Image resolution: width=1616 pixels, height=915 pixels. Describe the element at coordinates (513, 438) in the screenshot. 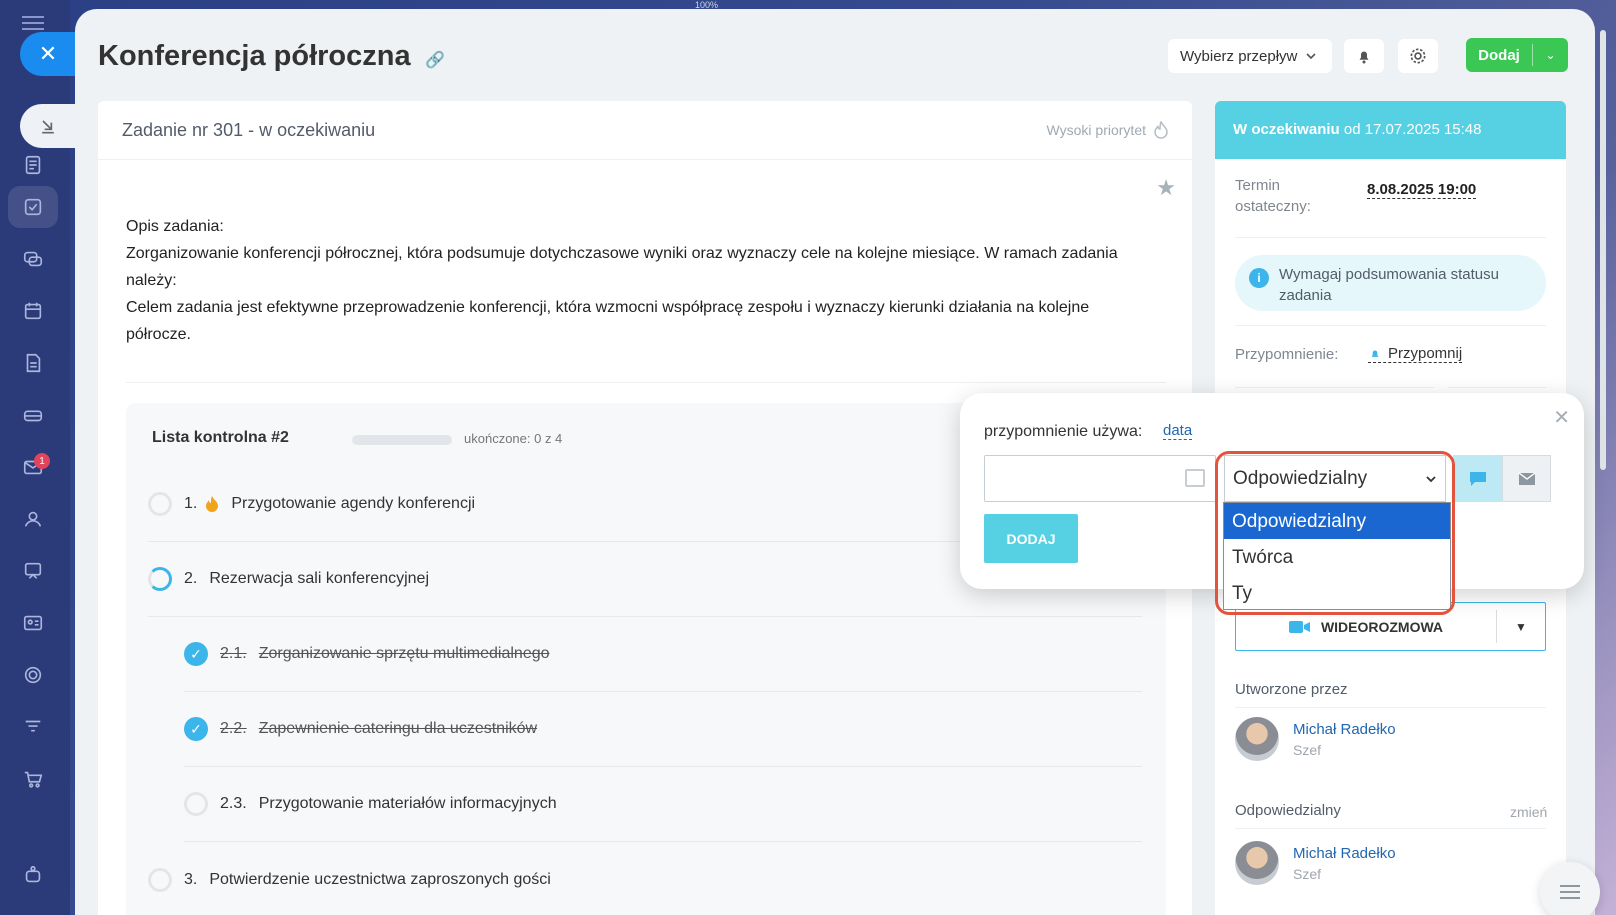

I see `checklist-progress-text: ukończone: 0 z 4` at that location.